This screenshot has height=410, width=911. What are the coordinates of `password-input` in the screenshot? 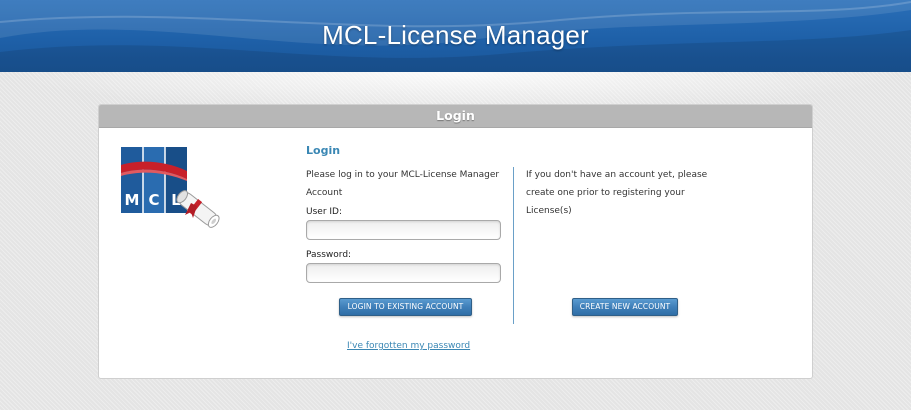 It's located at (403, 273).